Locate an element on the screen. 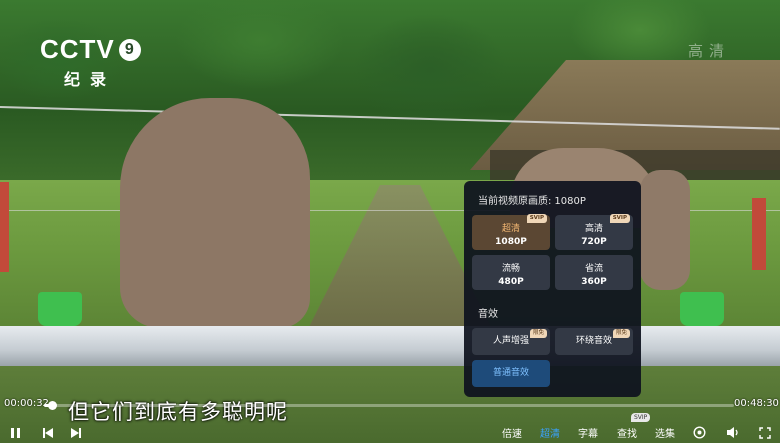 This screenshot has height=443, width=780. fullscreen-icon is located at coordinates (765, 432).